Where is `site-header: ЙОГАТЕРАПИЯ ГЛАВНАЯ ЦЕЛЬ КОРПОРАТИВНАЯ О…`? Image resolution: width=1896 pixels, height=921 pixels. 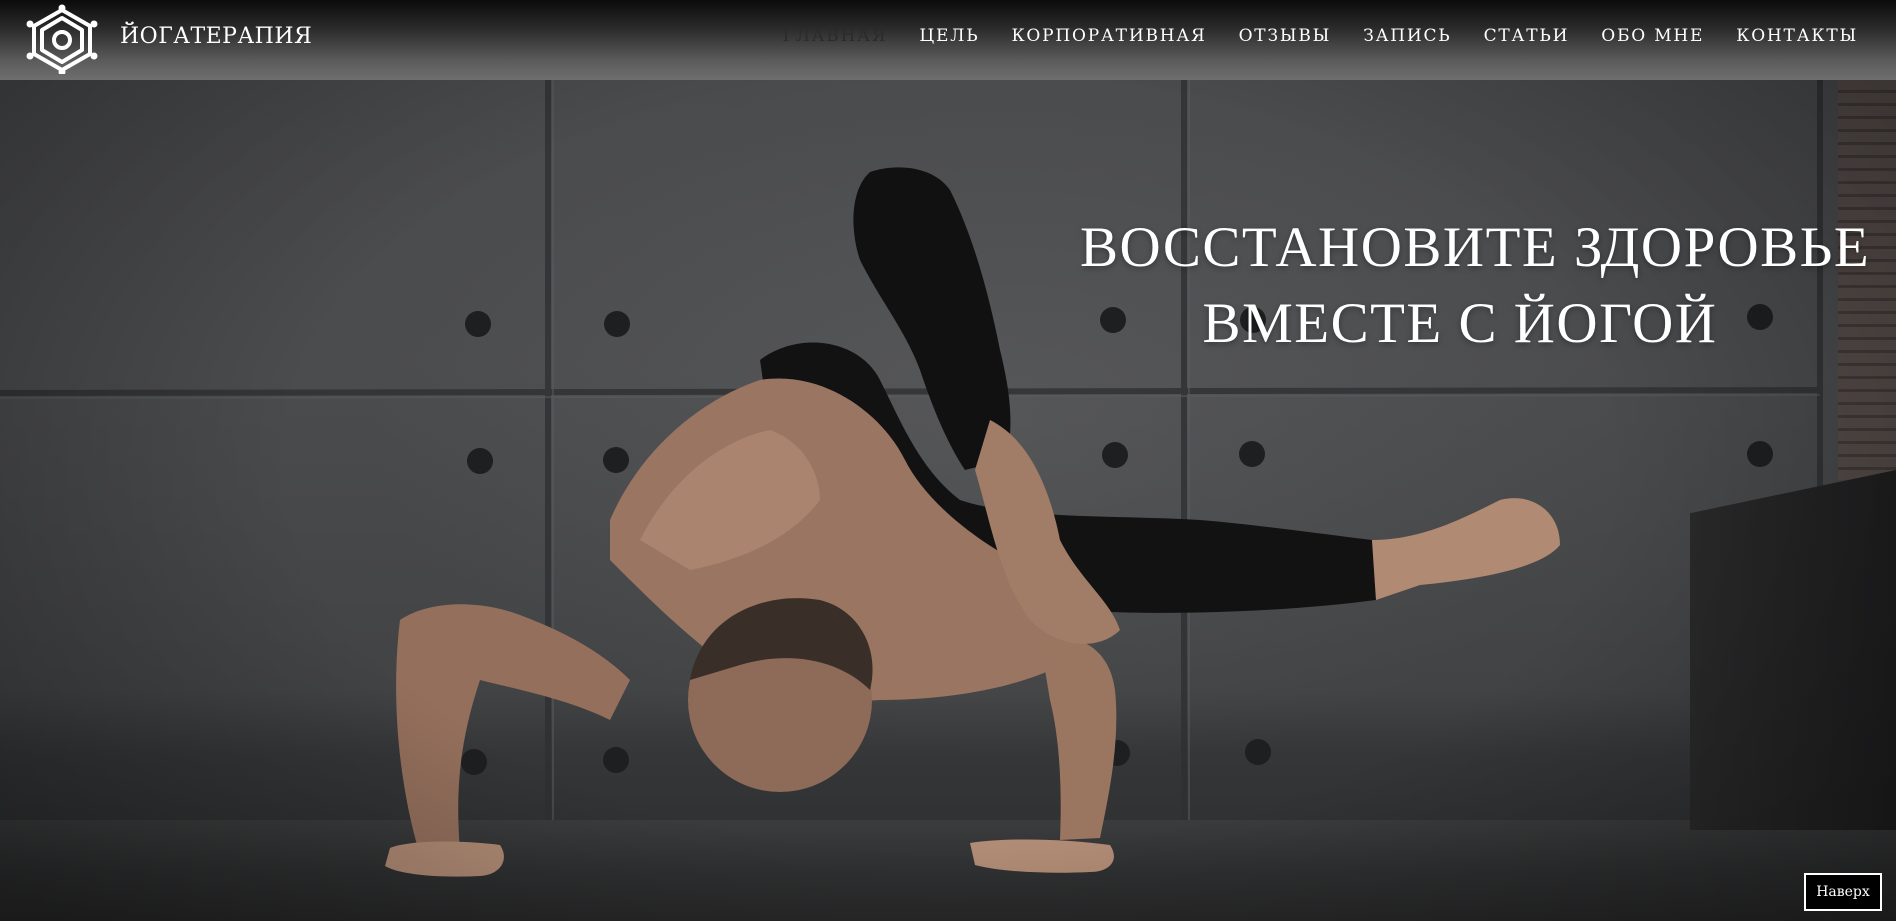 site-header: ЙОГАТЕРАПИЯ ГЛАВНАЯ ЦЕЛЬ КОРПОРАТИВНАЯ О… is located at coordinates (948, 40).